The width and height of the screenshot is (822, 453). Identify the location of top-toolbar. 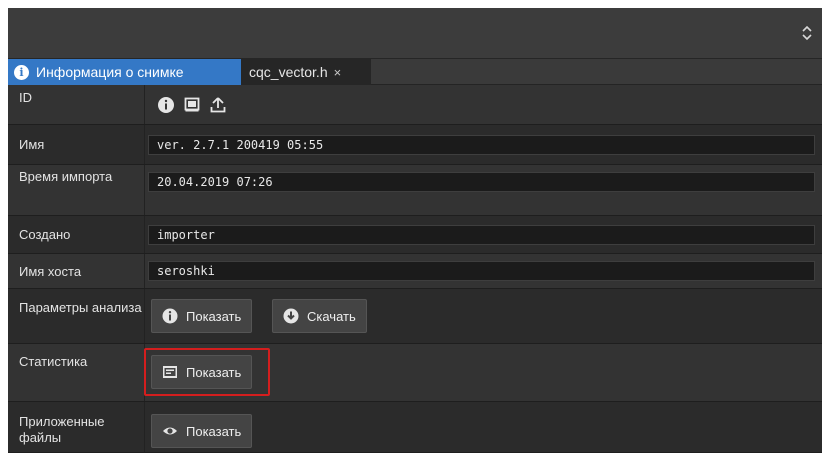
(415, 33).